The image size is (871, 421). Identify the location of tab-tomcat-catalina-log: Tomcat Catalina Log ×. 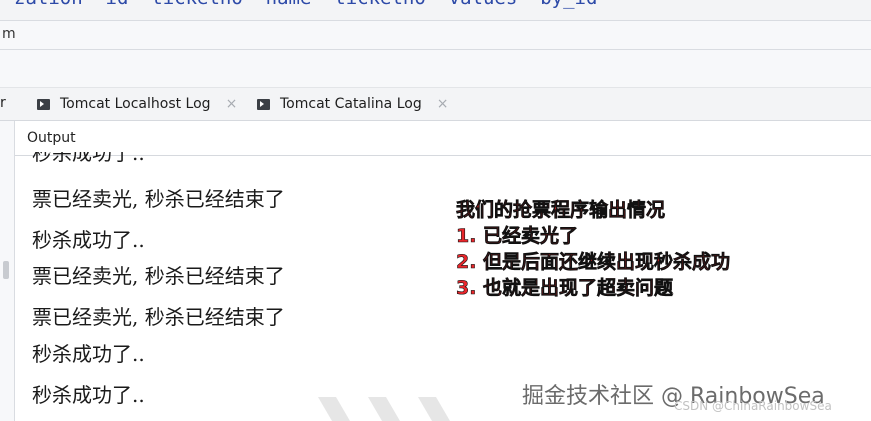
(352, 104).